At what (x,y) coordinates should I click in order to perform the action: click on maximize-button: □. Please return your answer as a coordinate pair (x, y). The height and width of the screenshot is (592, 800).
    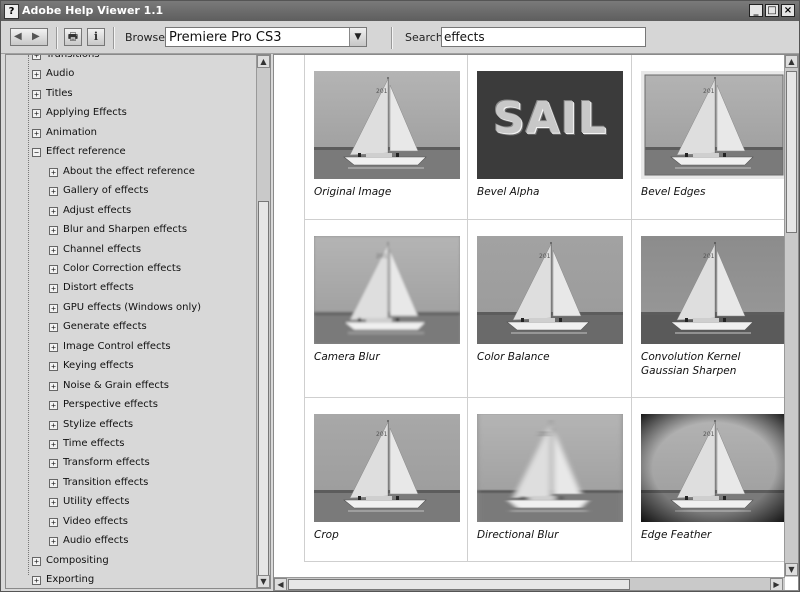
    Looking at the image, I should click on (772, 10).